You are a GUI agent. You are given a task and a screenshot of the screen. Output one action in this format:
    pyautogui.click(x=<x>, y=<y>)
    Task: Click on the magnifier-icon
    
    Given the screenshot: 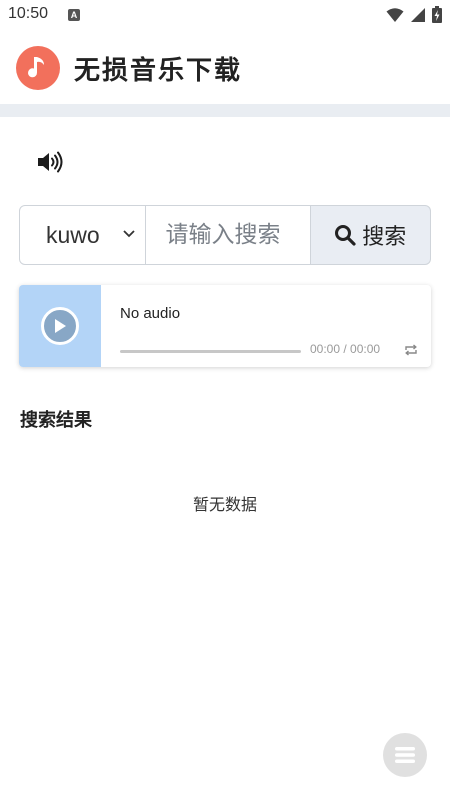 What is the action you would take?
    pyautogui.click(x=345, y=235)
    